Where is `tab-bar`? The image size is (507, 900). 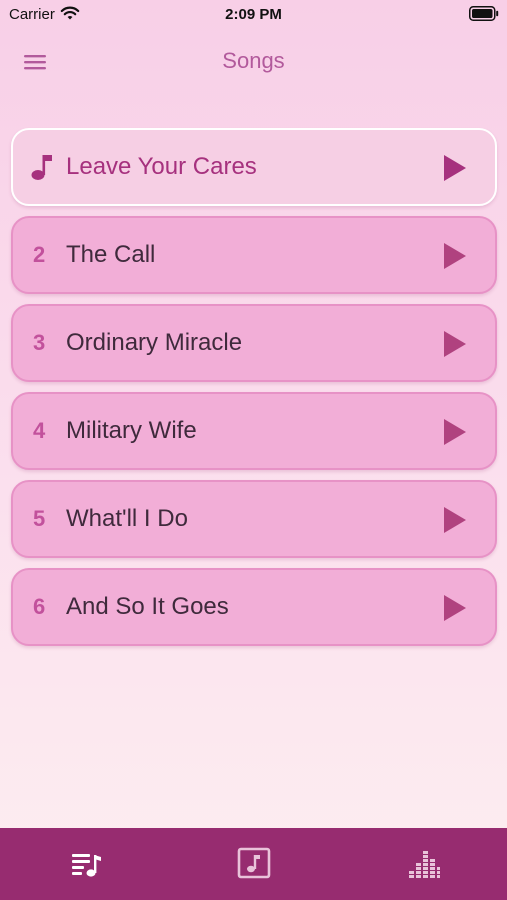
tab-bar is located at coordinates (253, 864).